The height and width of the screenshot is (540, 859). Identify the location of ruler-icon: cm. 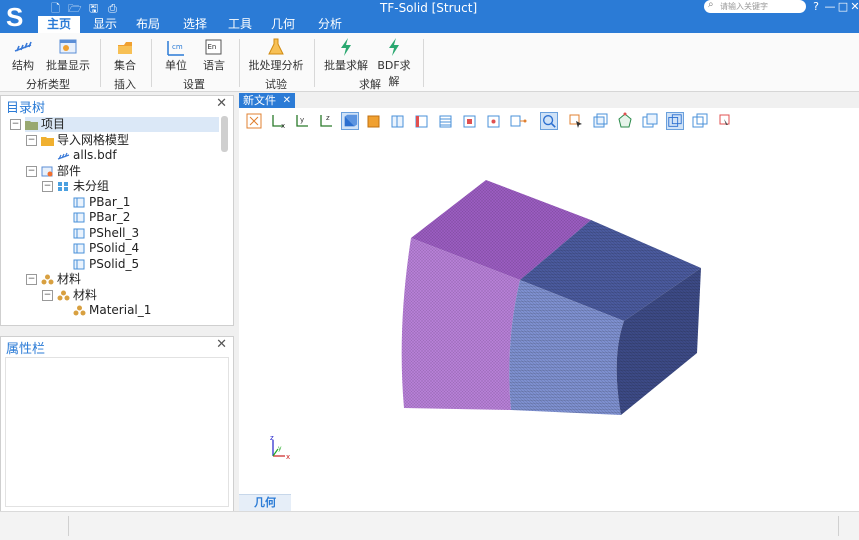
(175, 48).